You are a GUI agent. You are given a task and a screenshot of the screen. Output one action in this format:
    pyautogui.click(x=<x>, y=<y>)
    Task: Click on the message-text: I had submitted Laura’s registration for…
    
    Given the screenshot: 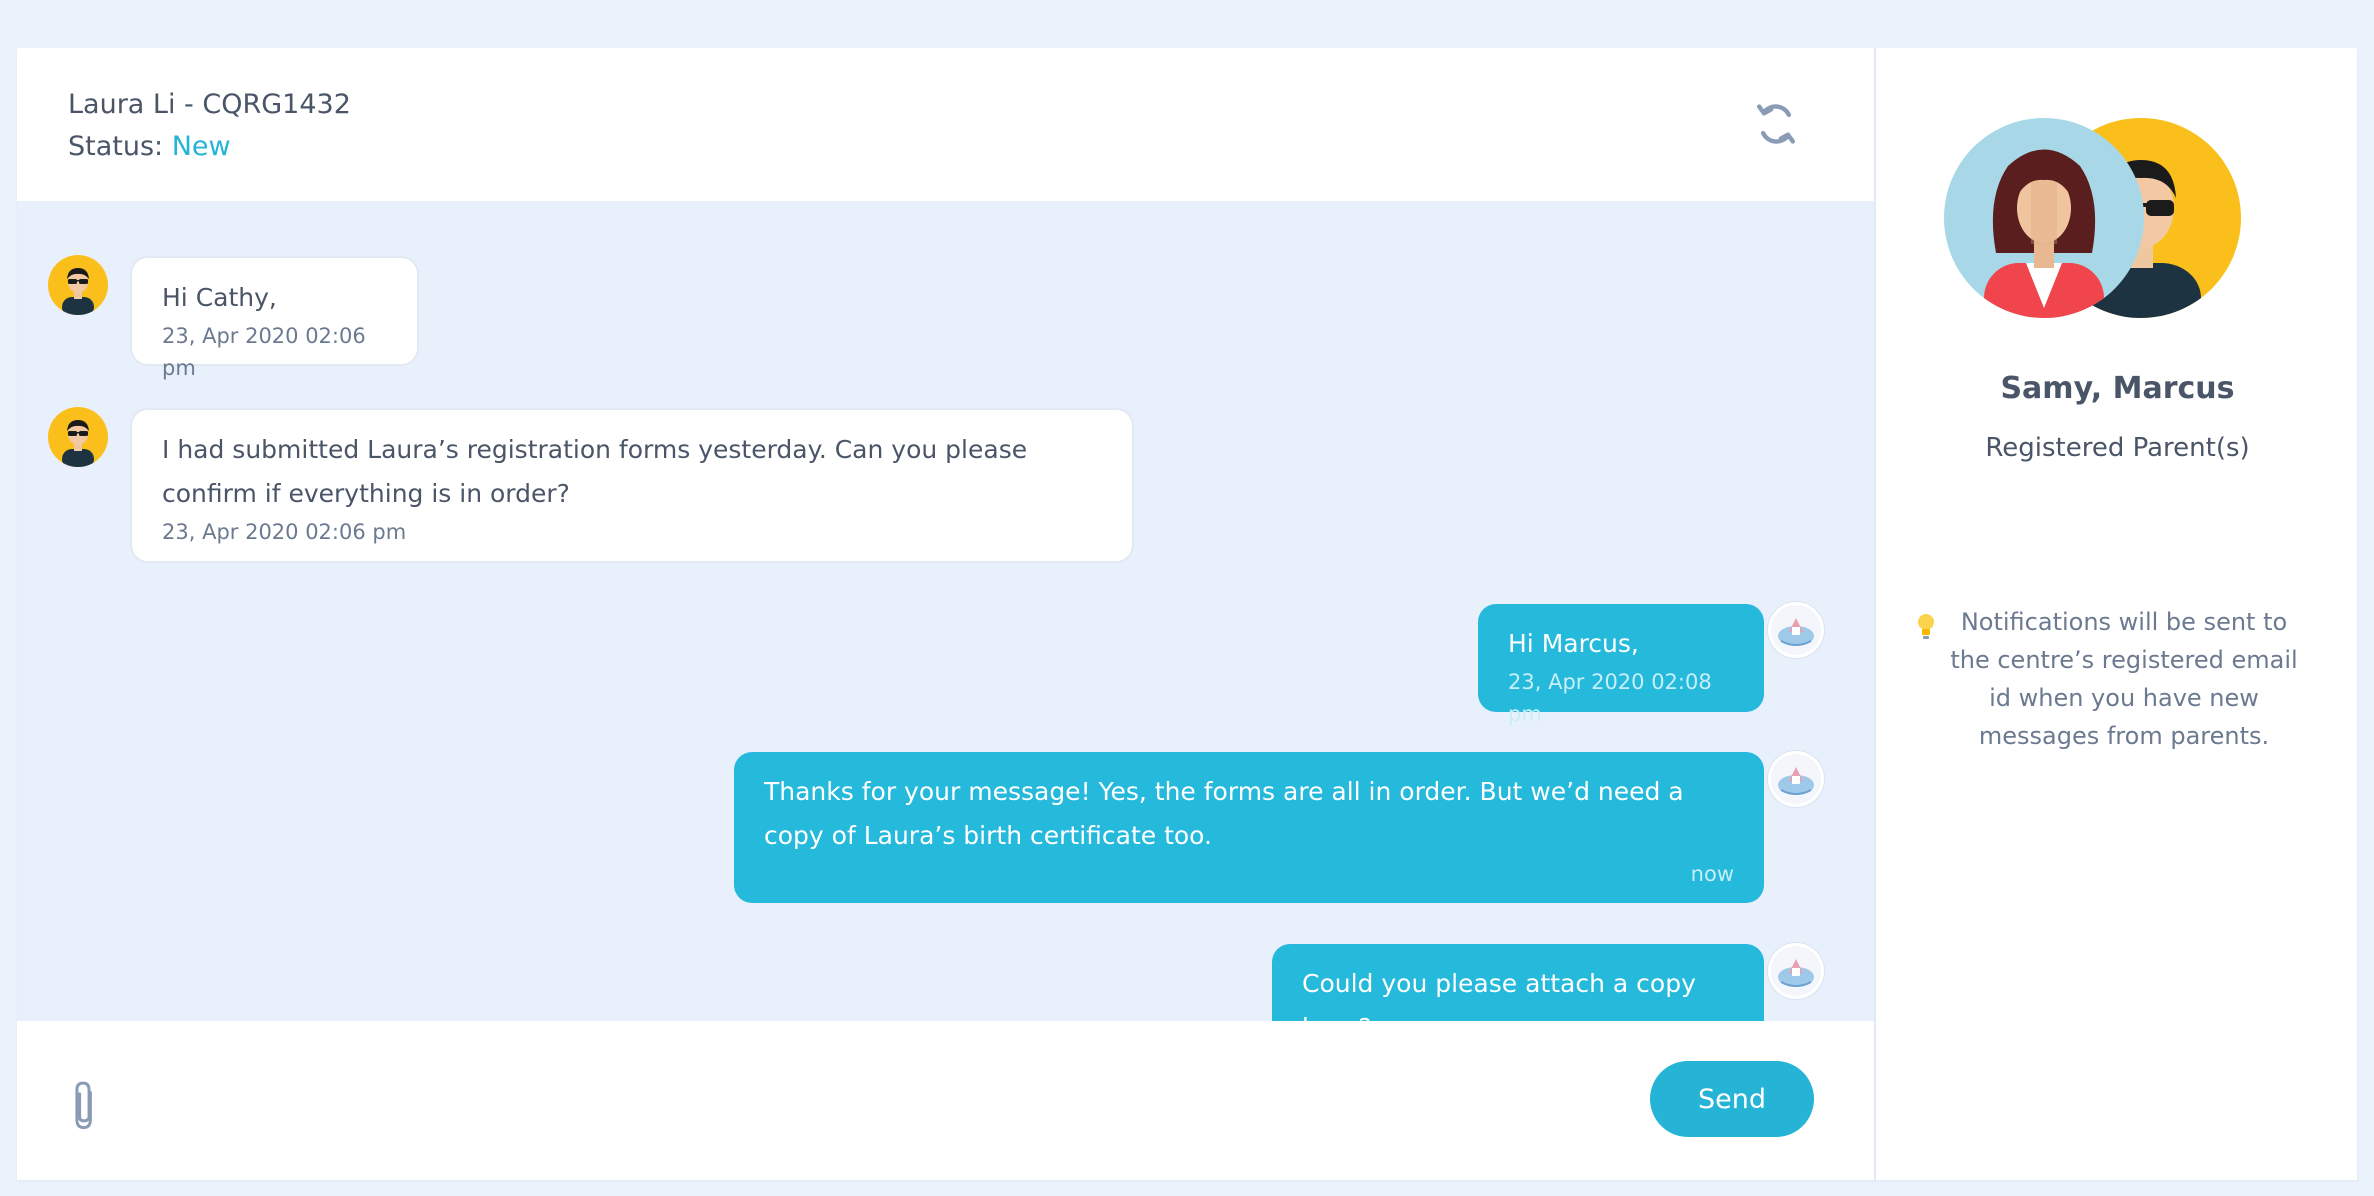 What is the action you would take?
    pyautogui.click(x=595, y=471)
    